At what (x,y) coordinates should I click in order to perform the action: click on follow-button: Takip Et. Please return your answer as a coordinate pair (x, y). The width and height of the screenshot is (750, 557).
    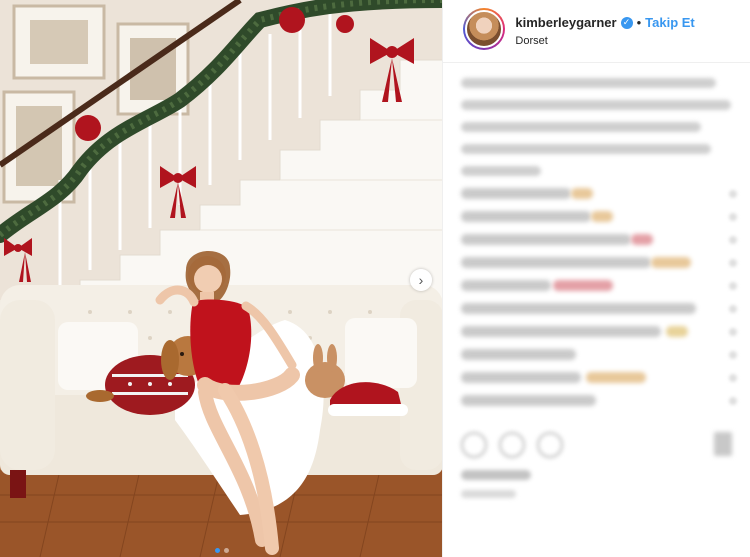
    Looking at the image, I should click on (670, 22).